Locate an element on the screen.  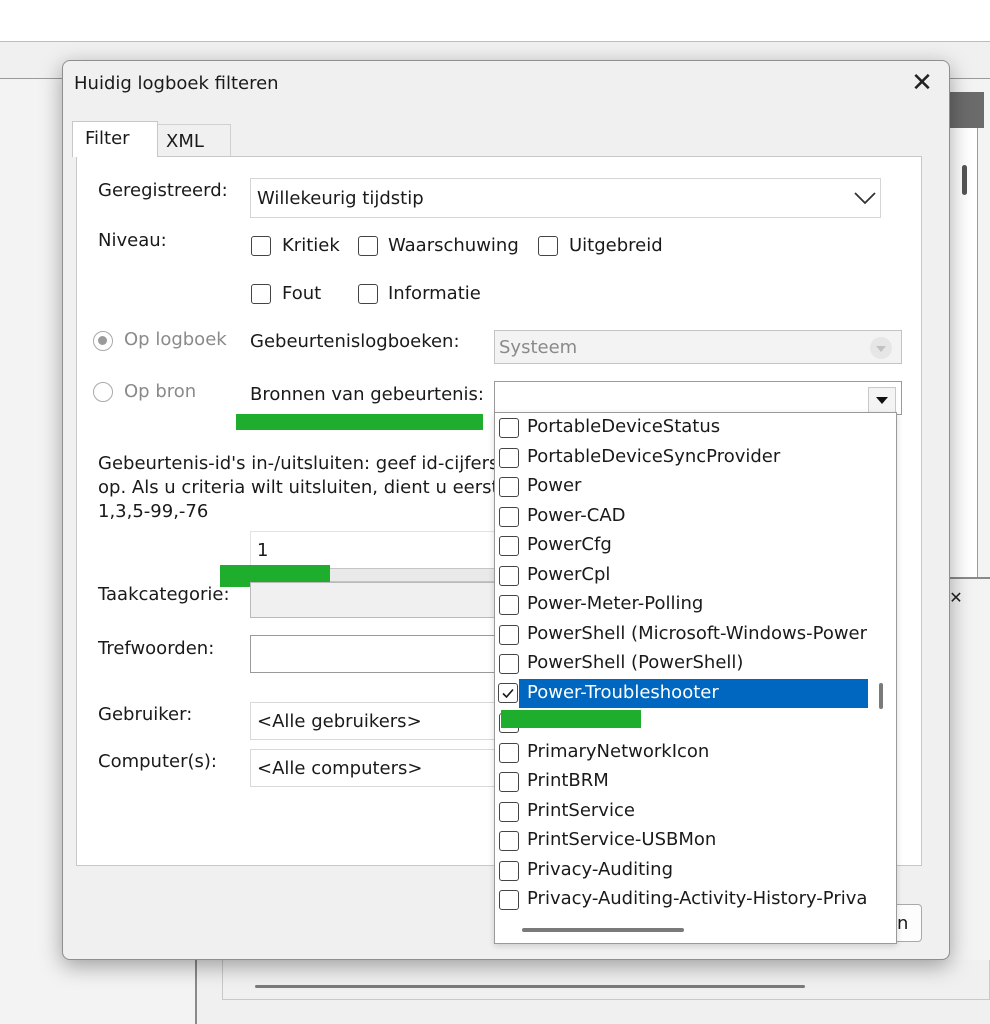
tab-xml: XML is located at coordinates (192, 140).